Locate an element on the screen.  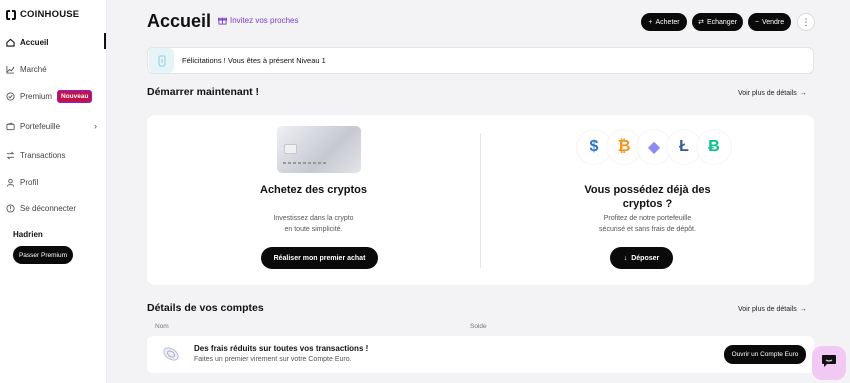
chat-support-button is located at coordinates (829, 363).